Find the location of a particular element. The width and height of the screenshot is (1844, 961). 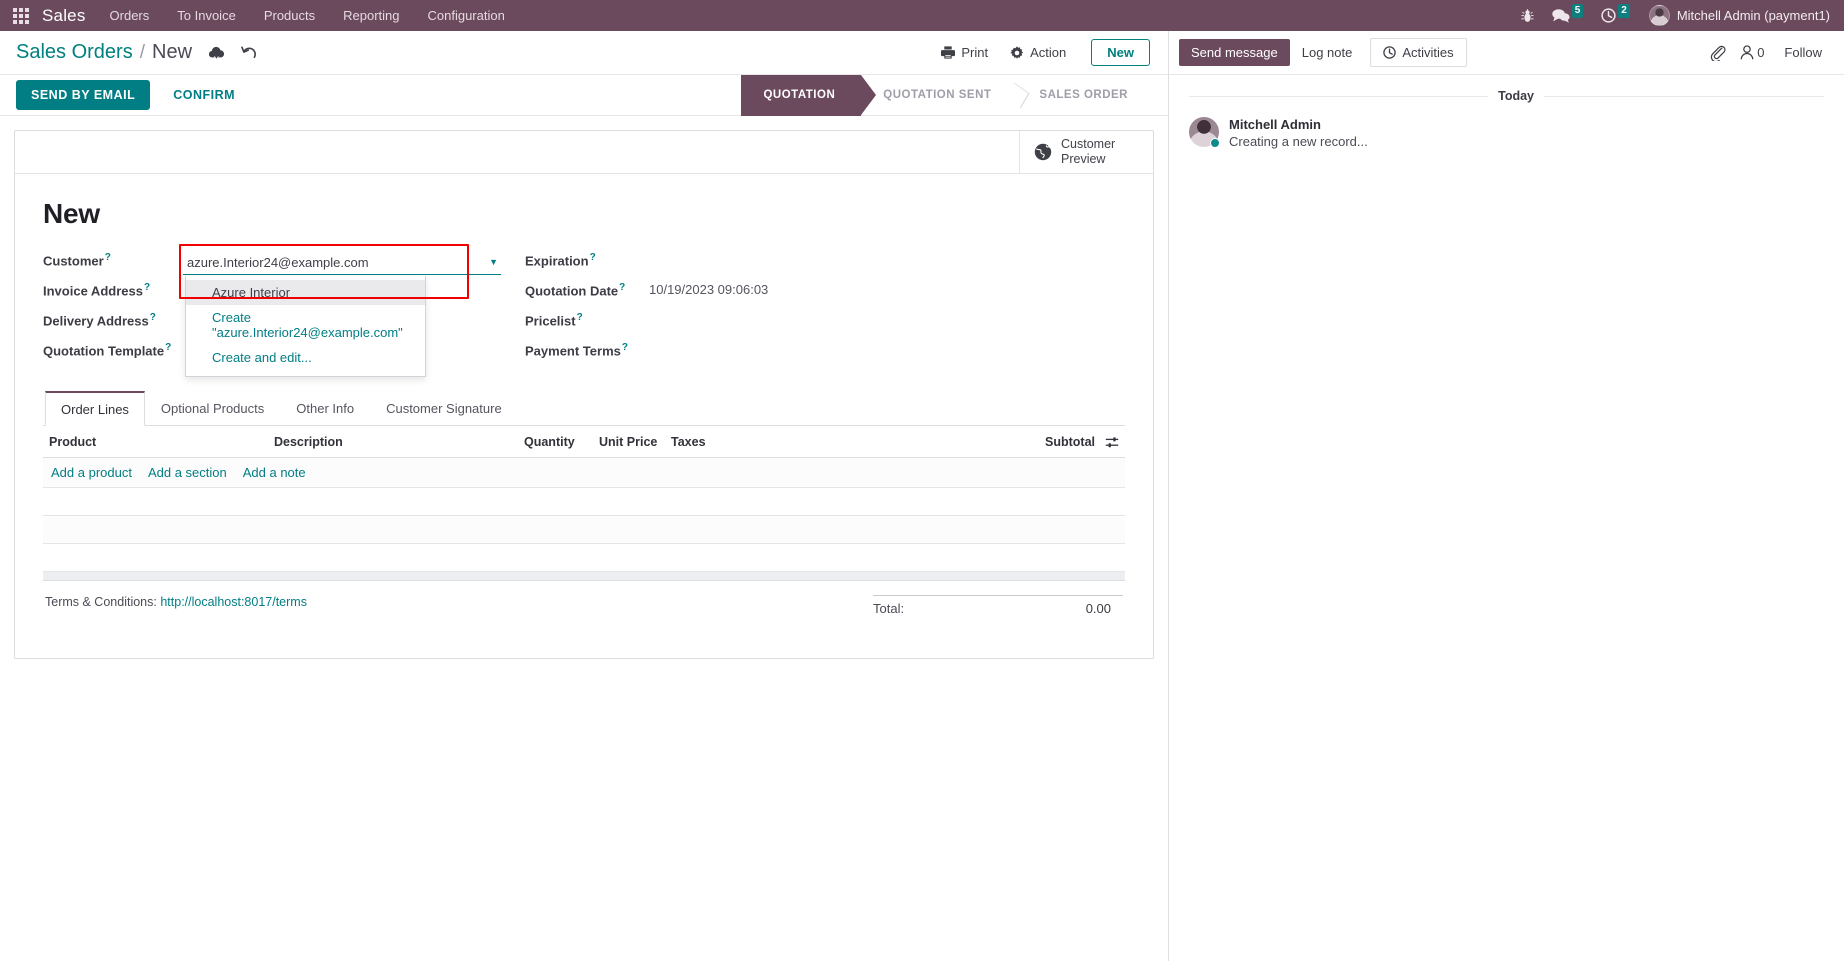

field-row-pricelist: Pricelist? is located at coordinates (754, 322).